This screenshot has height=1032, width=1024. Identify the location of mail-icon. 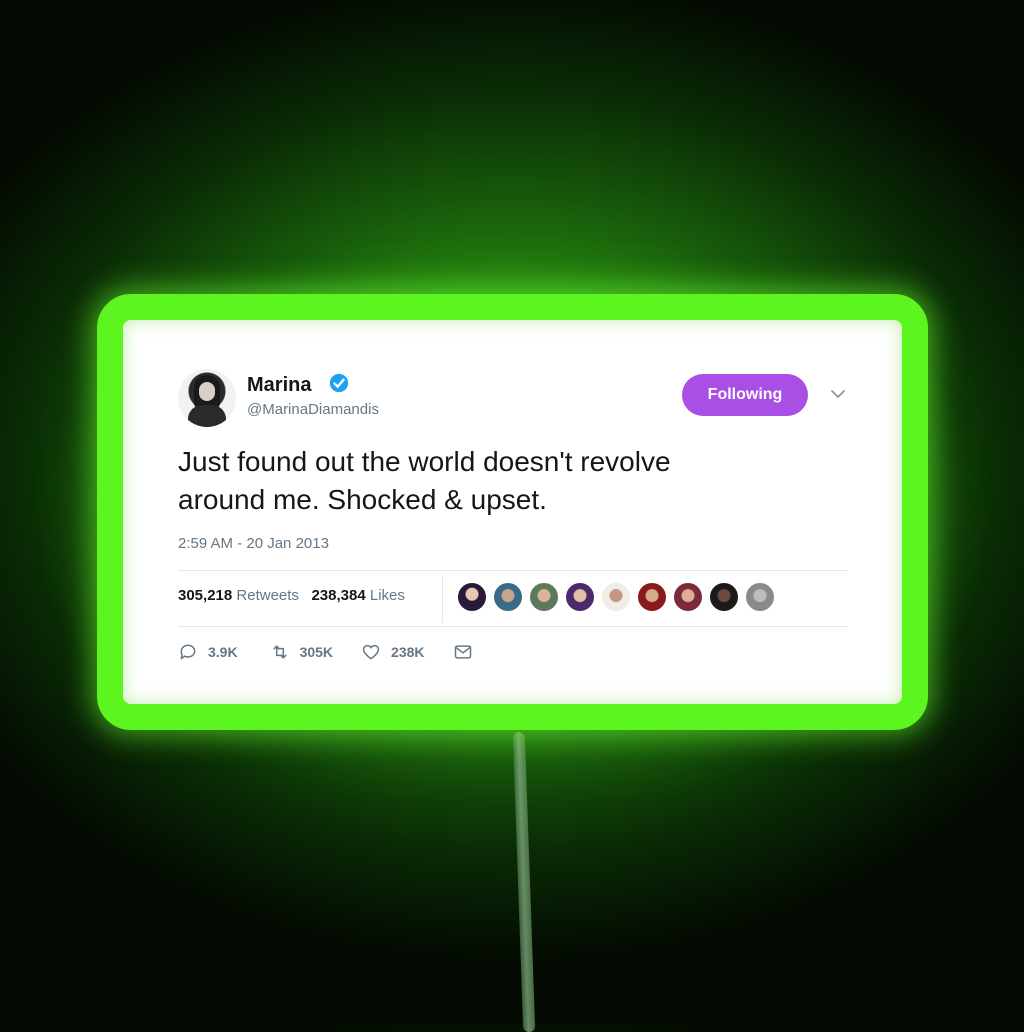
(462, 652).